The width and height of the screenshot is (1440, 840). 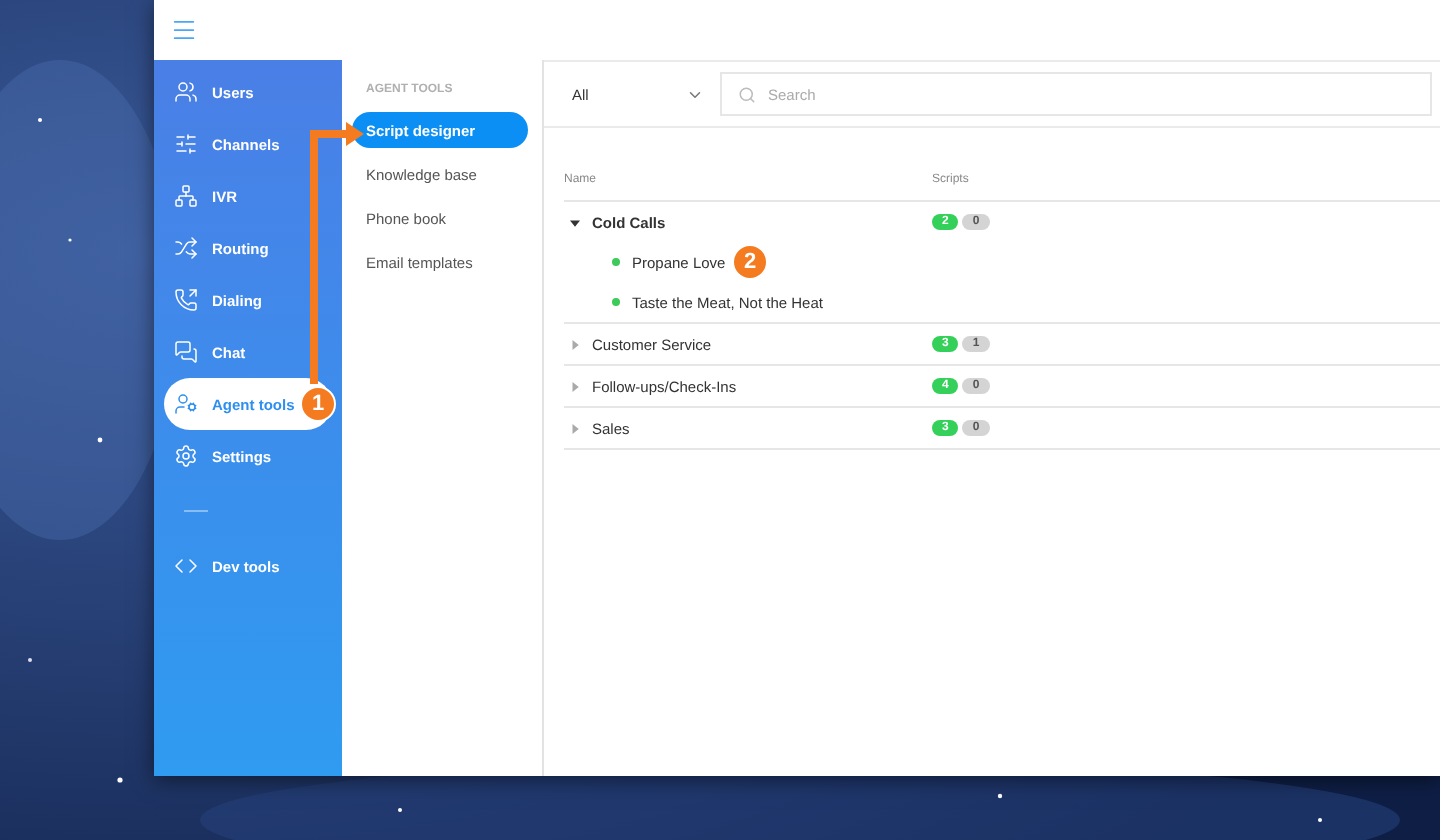 What do you see at coordinates (184, 30) in the screenshot?
I see `menu-icon` at bounding box center [184, 30].